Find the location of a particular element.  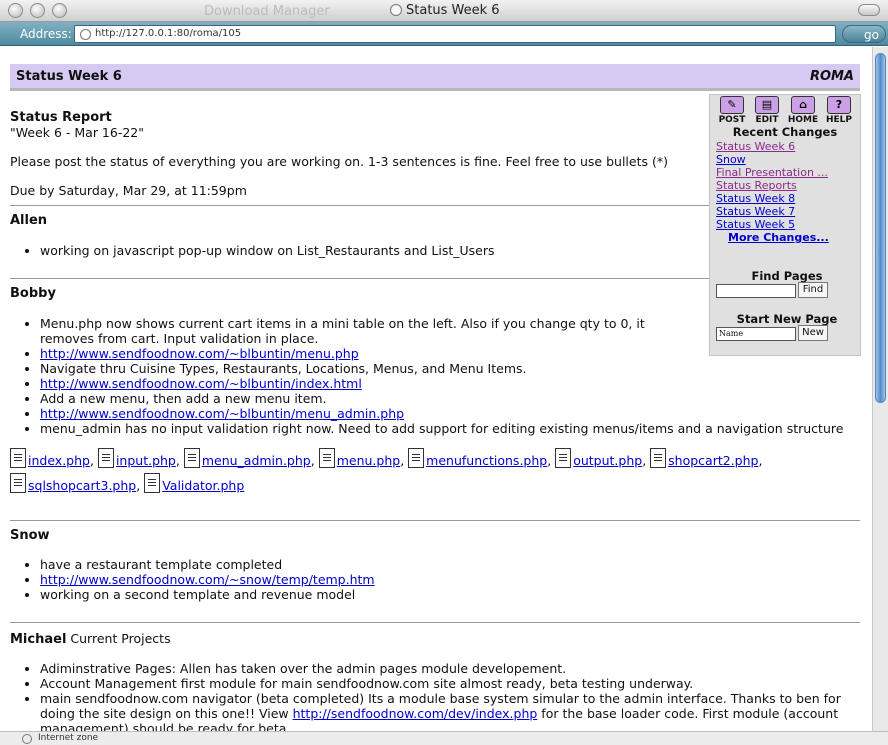

new-button: New is located at coordinates (813, 333).